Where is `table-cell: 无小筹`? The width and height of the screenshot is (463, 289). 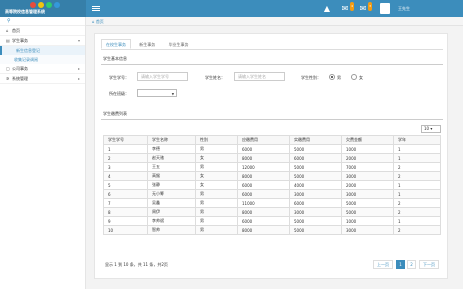
table-cell: 无小筹 is located at coordinates (171, 194).